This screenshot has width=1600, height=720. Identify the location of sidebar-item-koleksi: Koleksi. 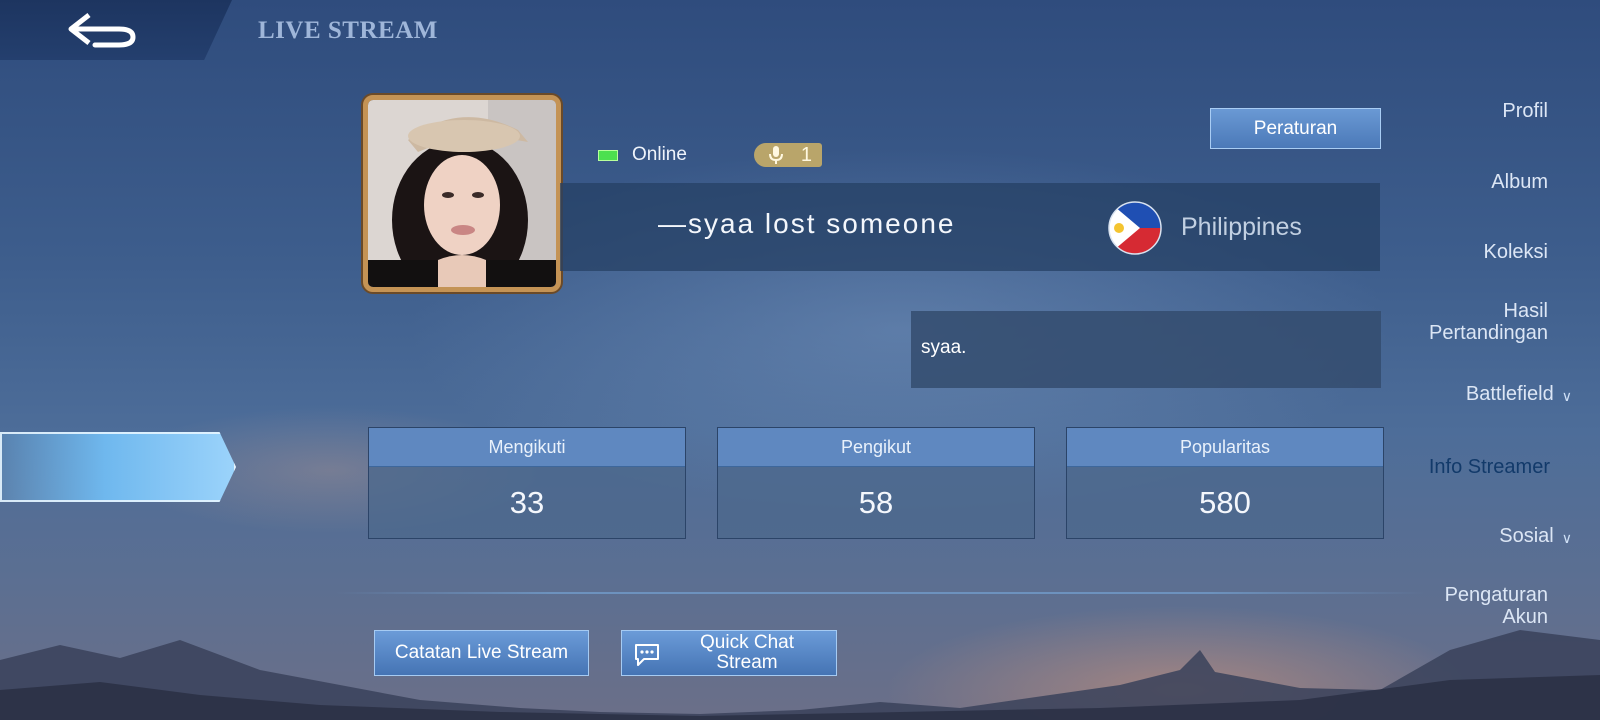
(1516, 252).